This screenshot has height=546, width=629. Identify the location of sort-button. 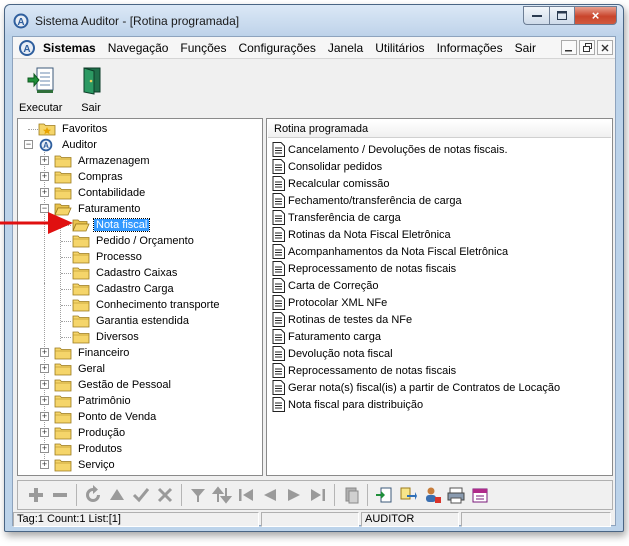
(222, 495).